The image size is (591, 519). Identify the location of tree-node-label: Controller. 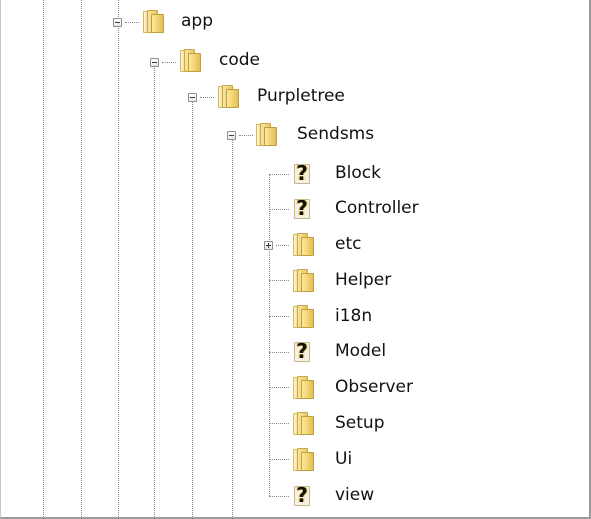
(377, 208).